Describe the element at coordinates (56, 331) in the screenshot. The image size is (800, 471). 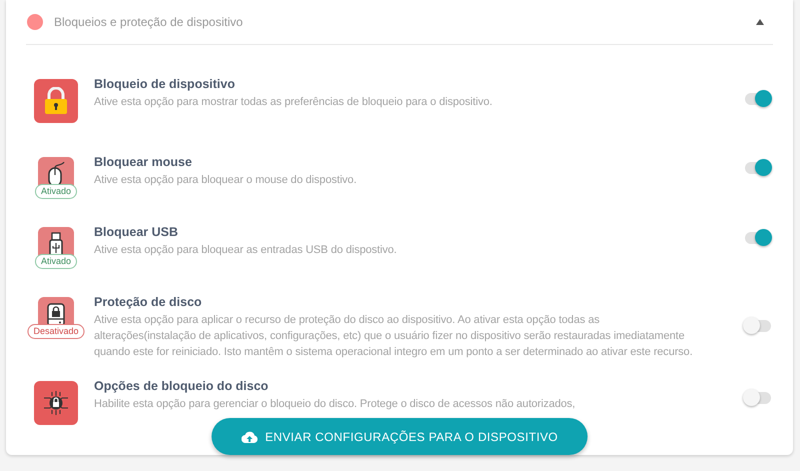
I see `status-badge: Desativado` at that location.